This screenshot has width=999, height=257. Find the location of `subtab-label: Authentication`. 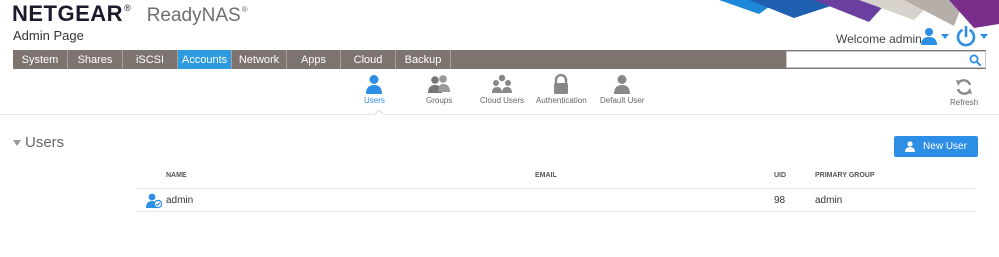

subtab-label: Authentication is located at coordinates (561, 100).